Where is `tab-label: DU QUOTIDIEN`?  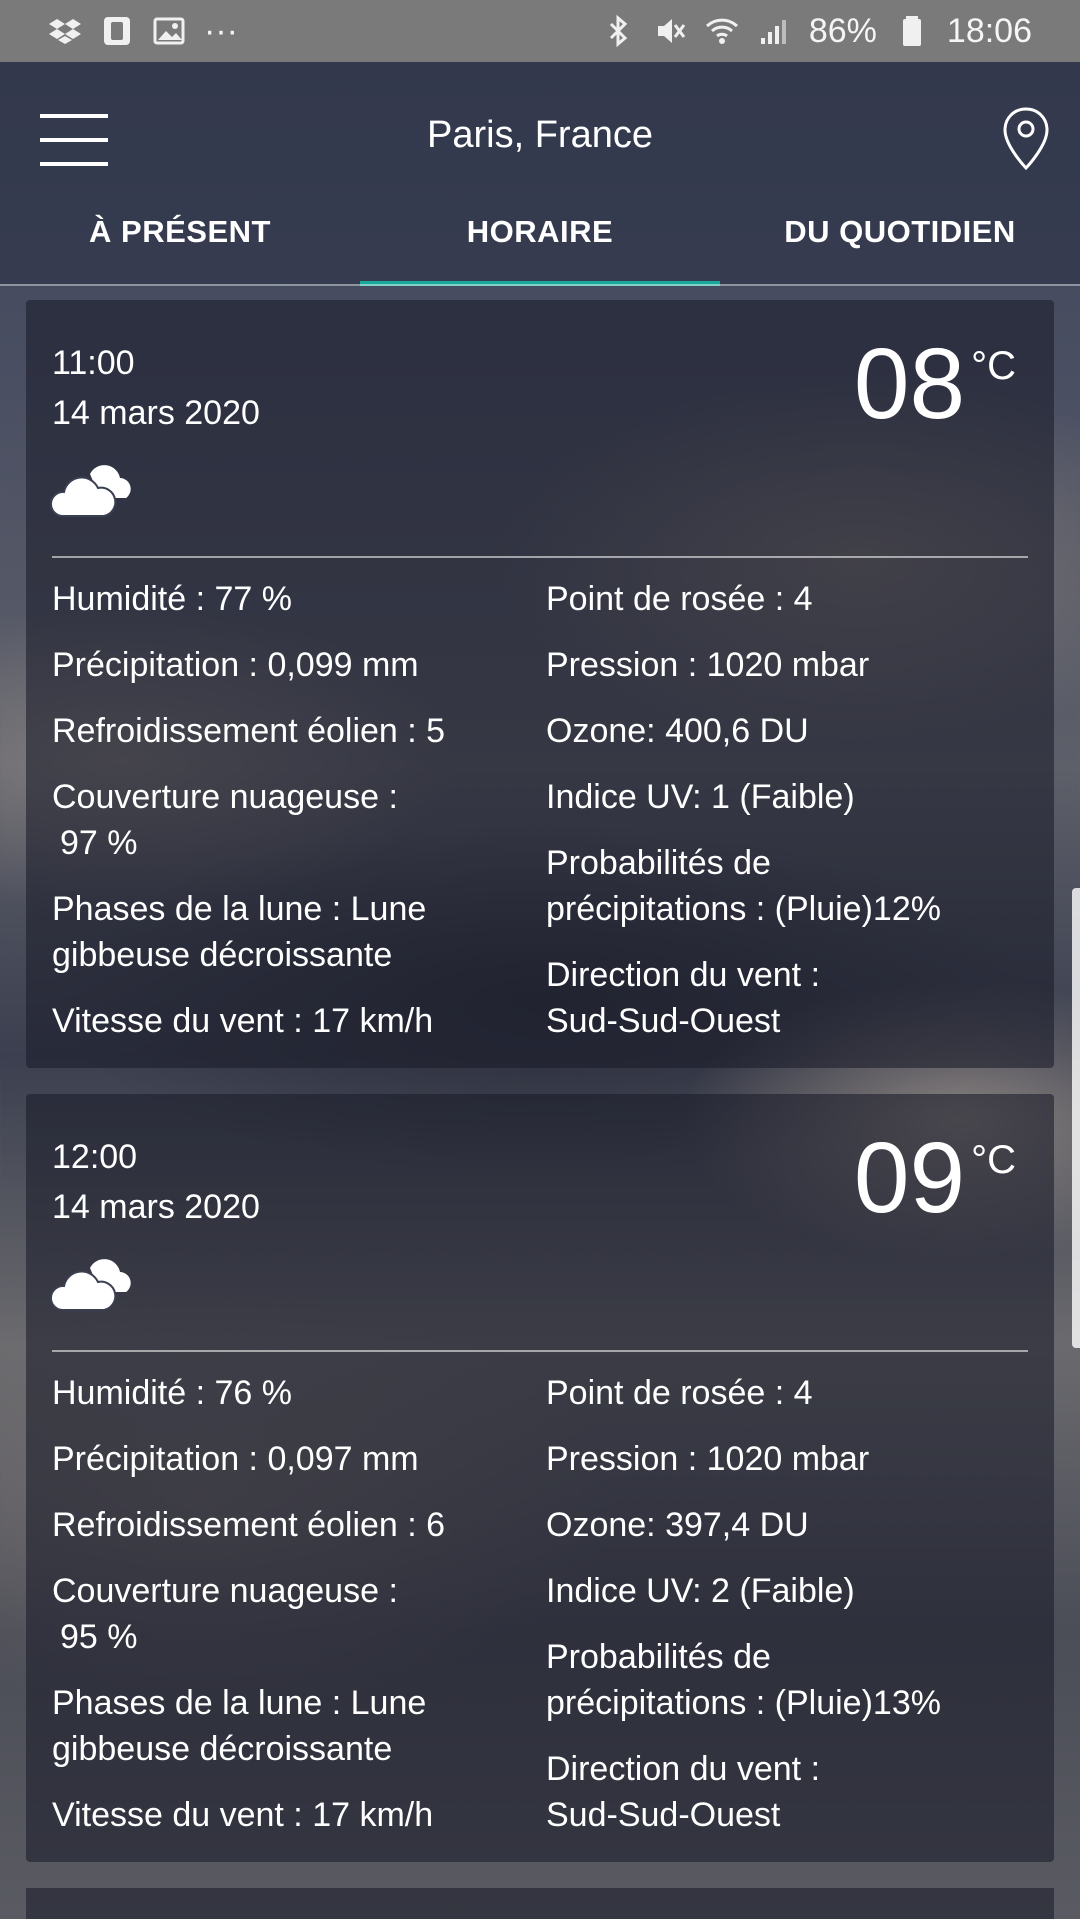
tab-label: DU QUOTIDIEN is located at coordinates (900, 231).